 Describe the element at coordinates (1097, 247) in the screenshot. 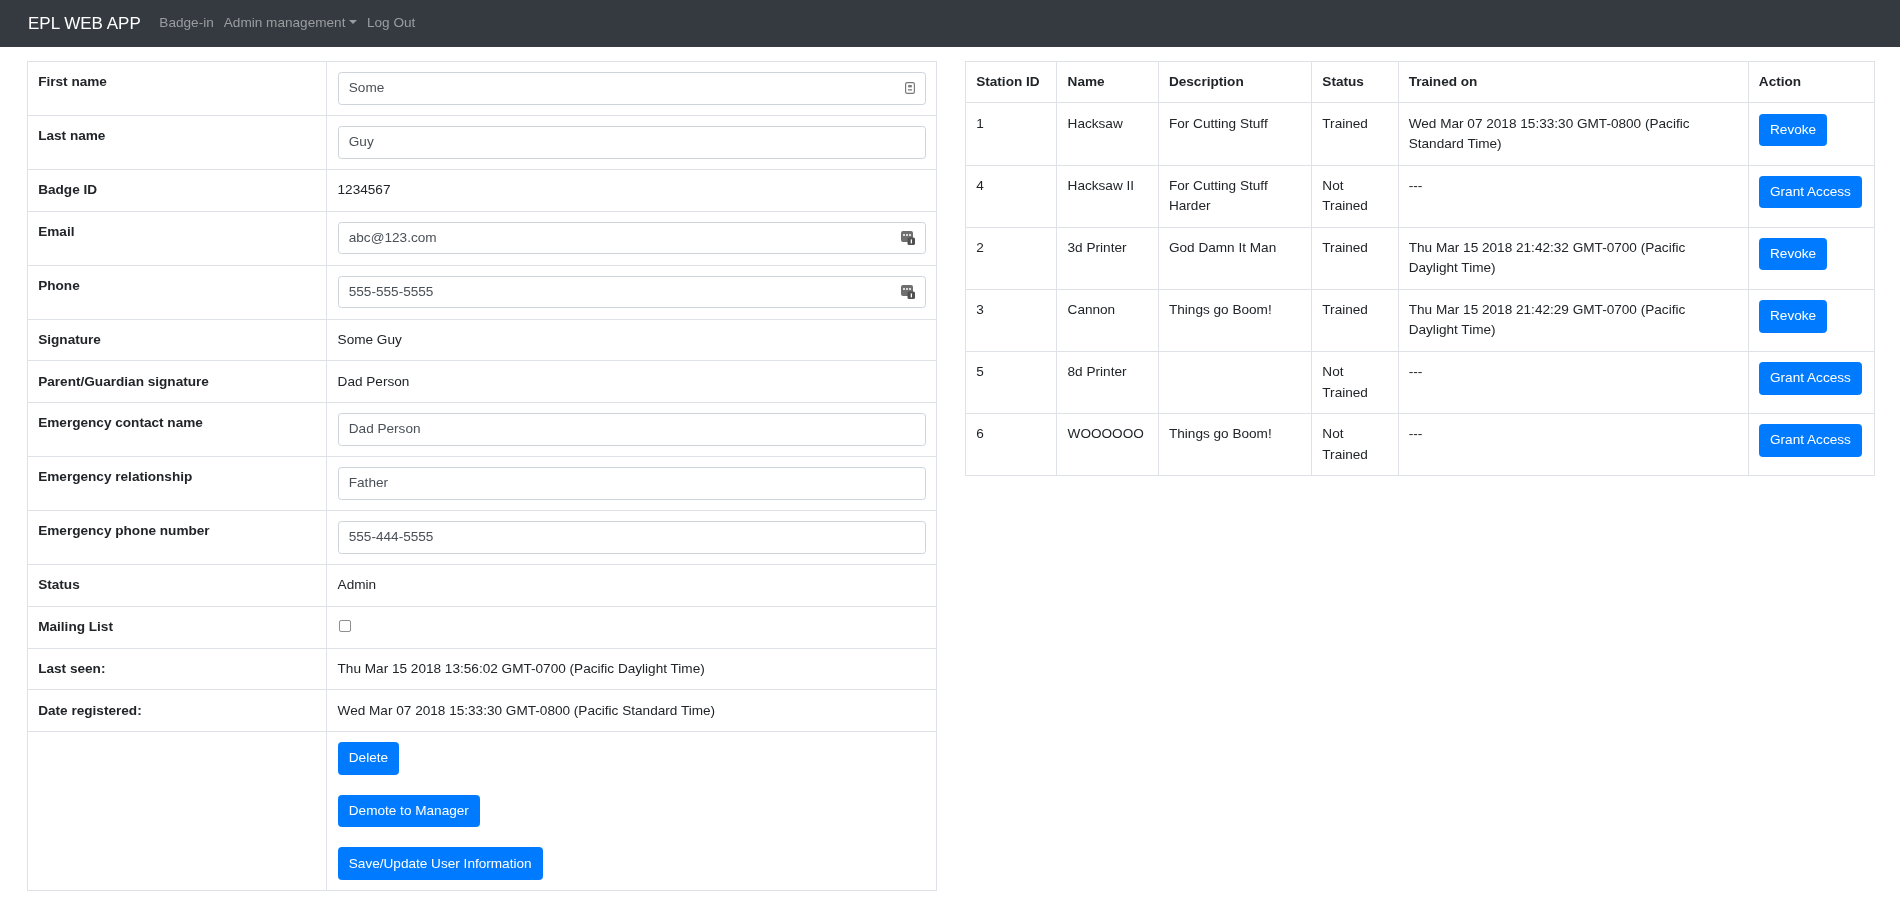

I see `table-cell: 3d Printer` at that location.